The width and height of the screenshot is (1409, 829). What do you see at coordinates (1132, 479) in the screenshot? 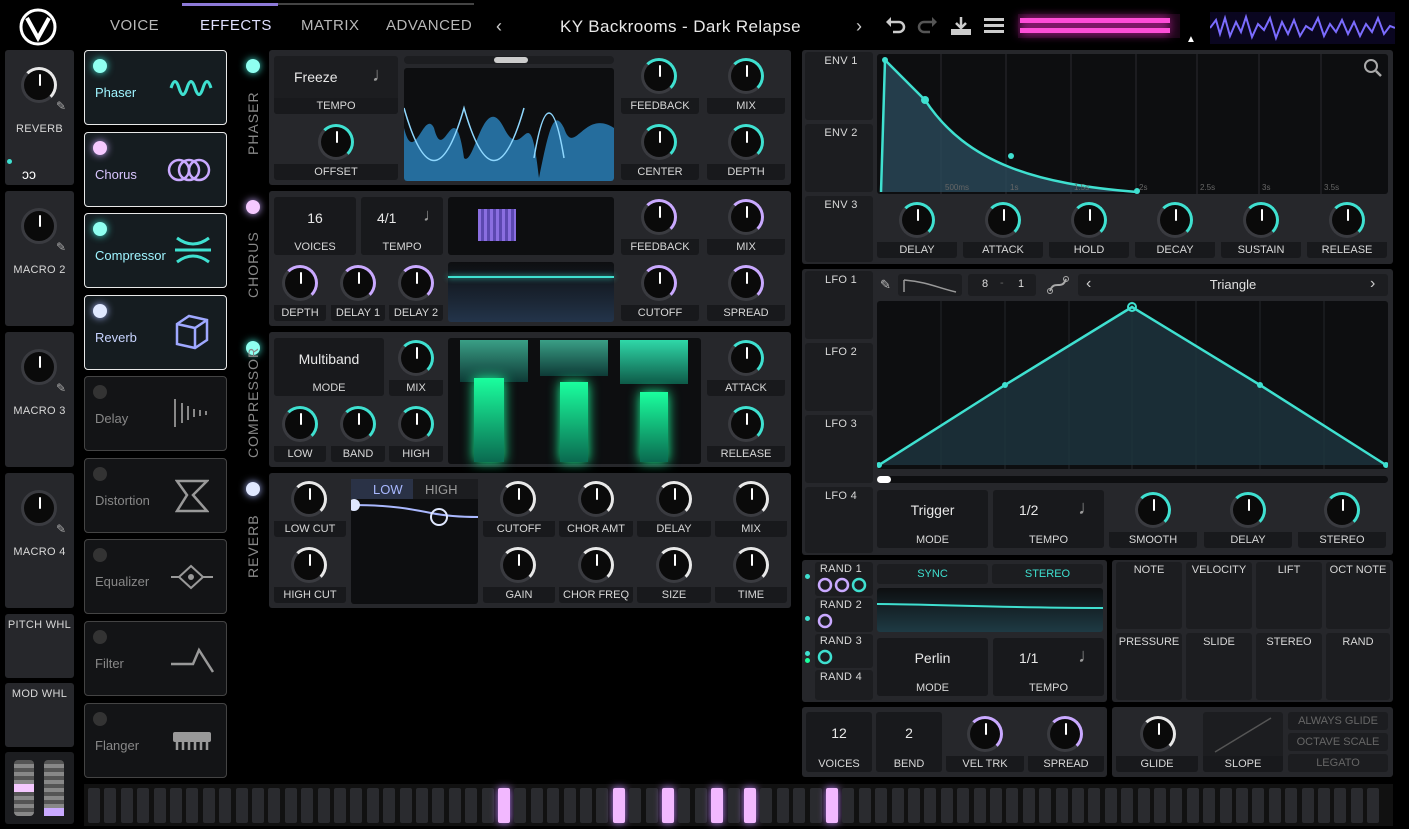
I see `lfo-phase-slider` at bounding box center [1132, 479].